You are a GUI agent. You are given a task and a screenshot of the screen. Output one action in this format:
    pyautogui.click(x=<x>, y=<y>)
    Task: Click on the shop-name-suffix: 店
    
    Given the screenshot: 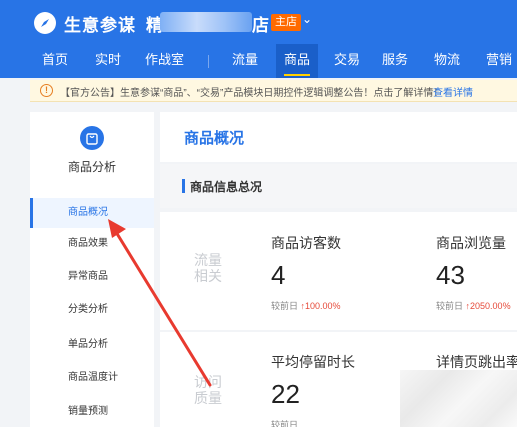 What is the action you would take?
    pyautogui.click(x=260, y=23)
    